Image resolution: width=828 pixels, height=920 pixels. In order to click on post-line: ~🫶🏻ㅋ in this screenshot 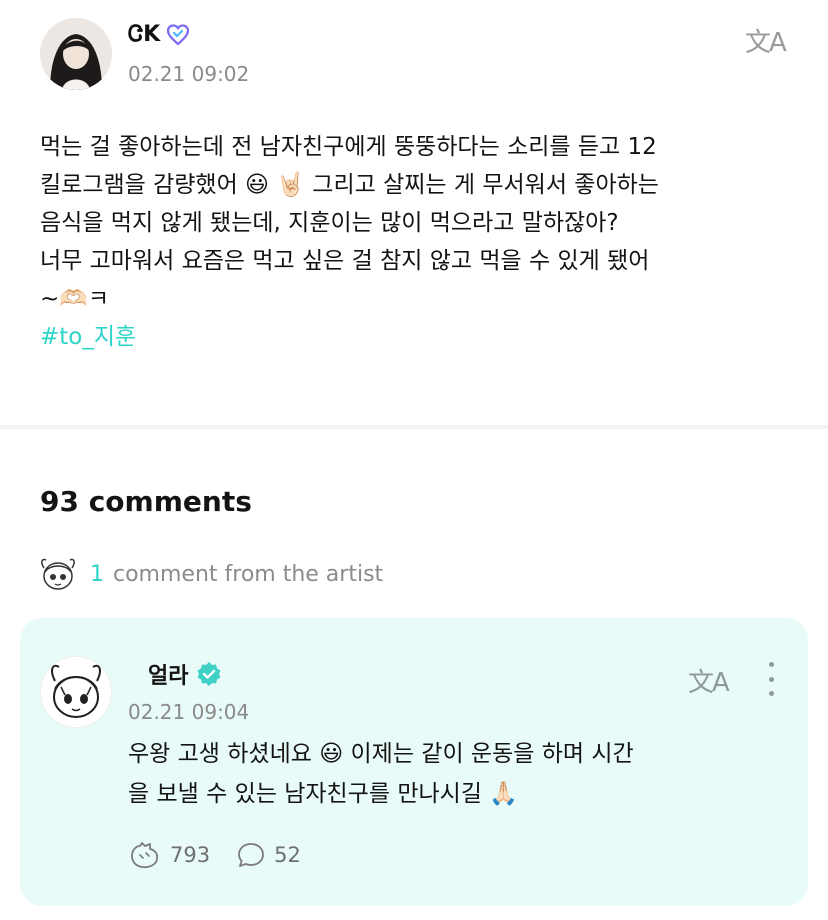, I will do `click(75, 299)`.